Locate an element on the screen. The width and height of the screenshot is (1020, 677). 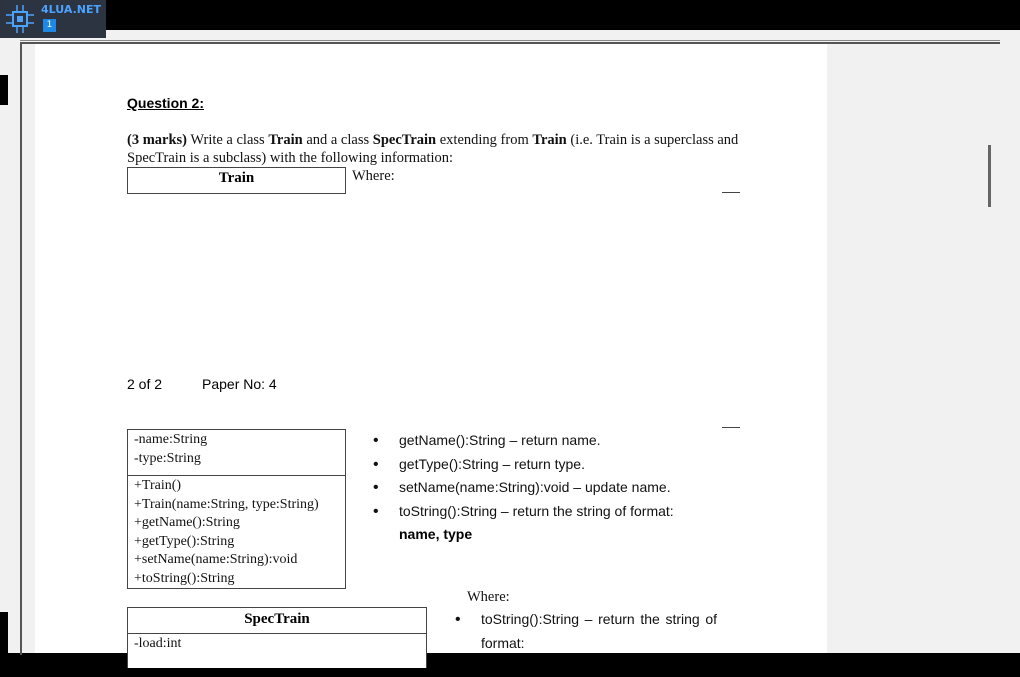
scrollbar-thumb is located at coordinates (989, 176).